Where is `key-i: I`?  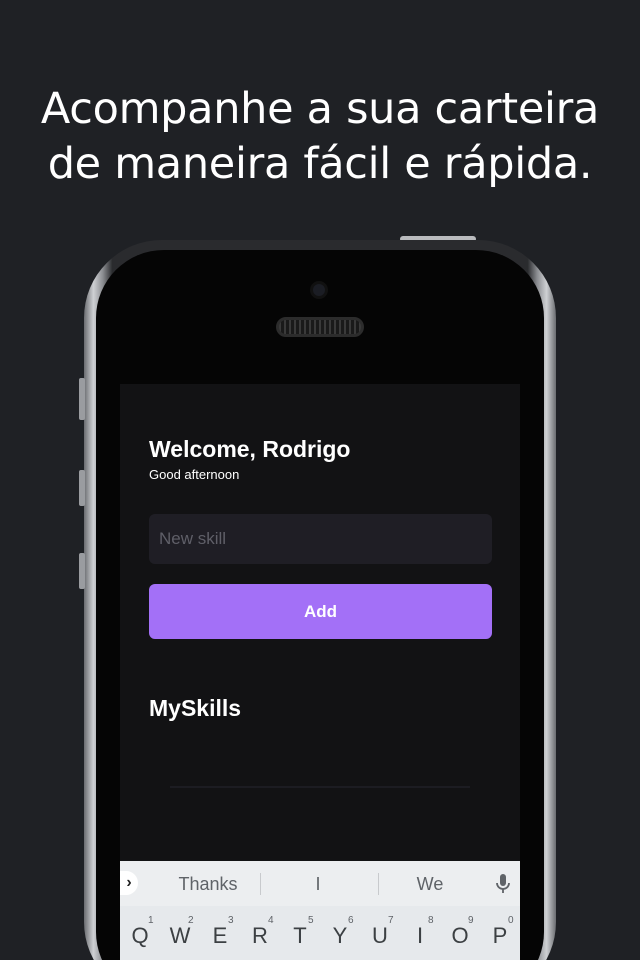 key-i: I is located at coordinates (420, 936).